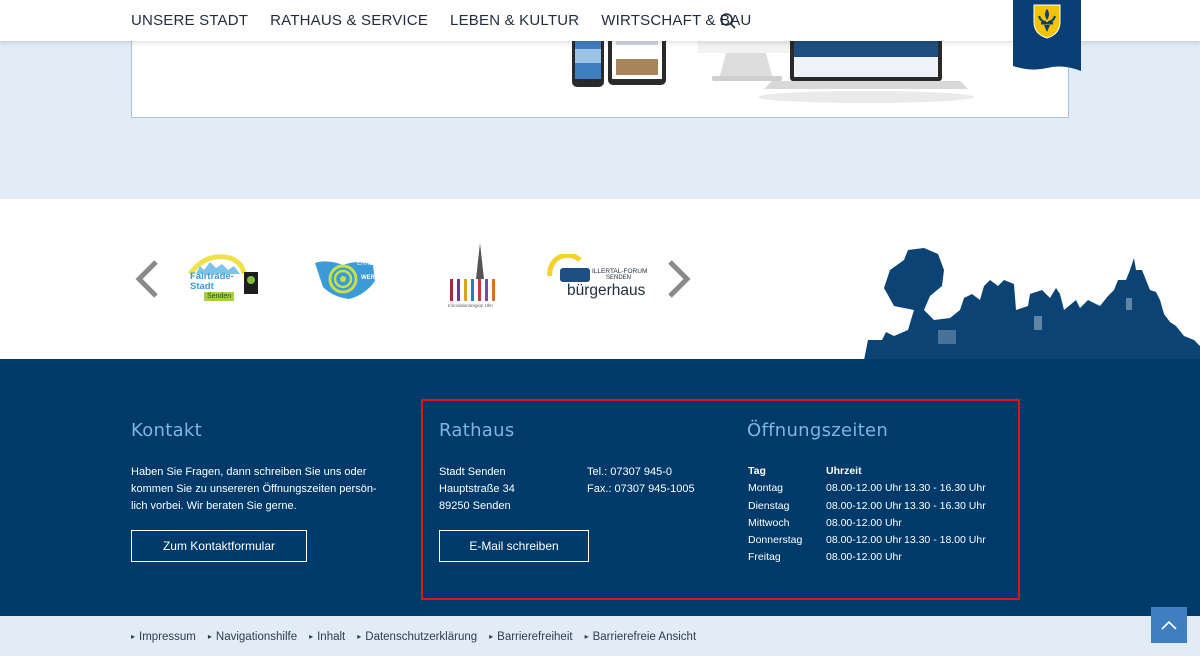  Describe the element at coordinates (606, 290) in the screenshot. I see `buergerhaus-text-3: bürgerhaus` at that location.